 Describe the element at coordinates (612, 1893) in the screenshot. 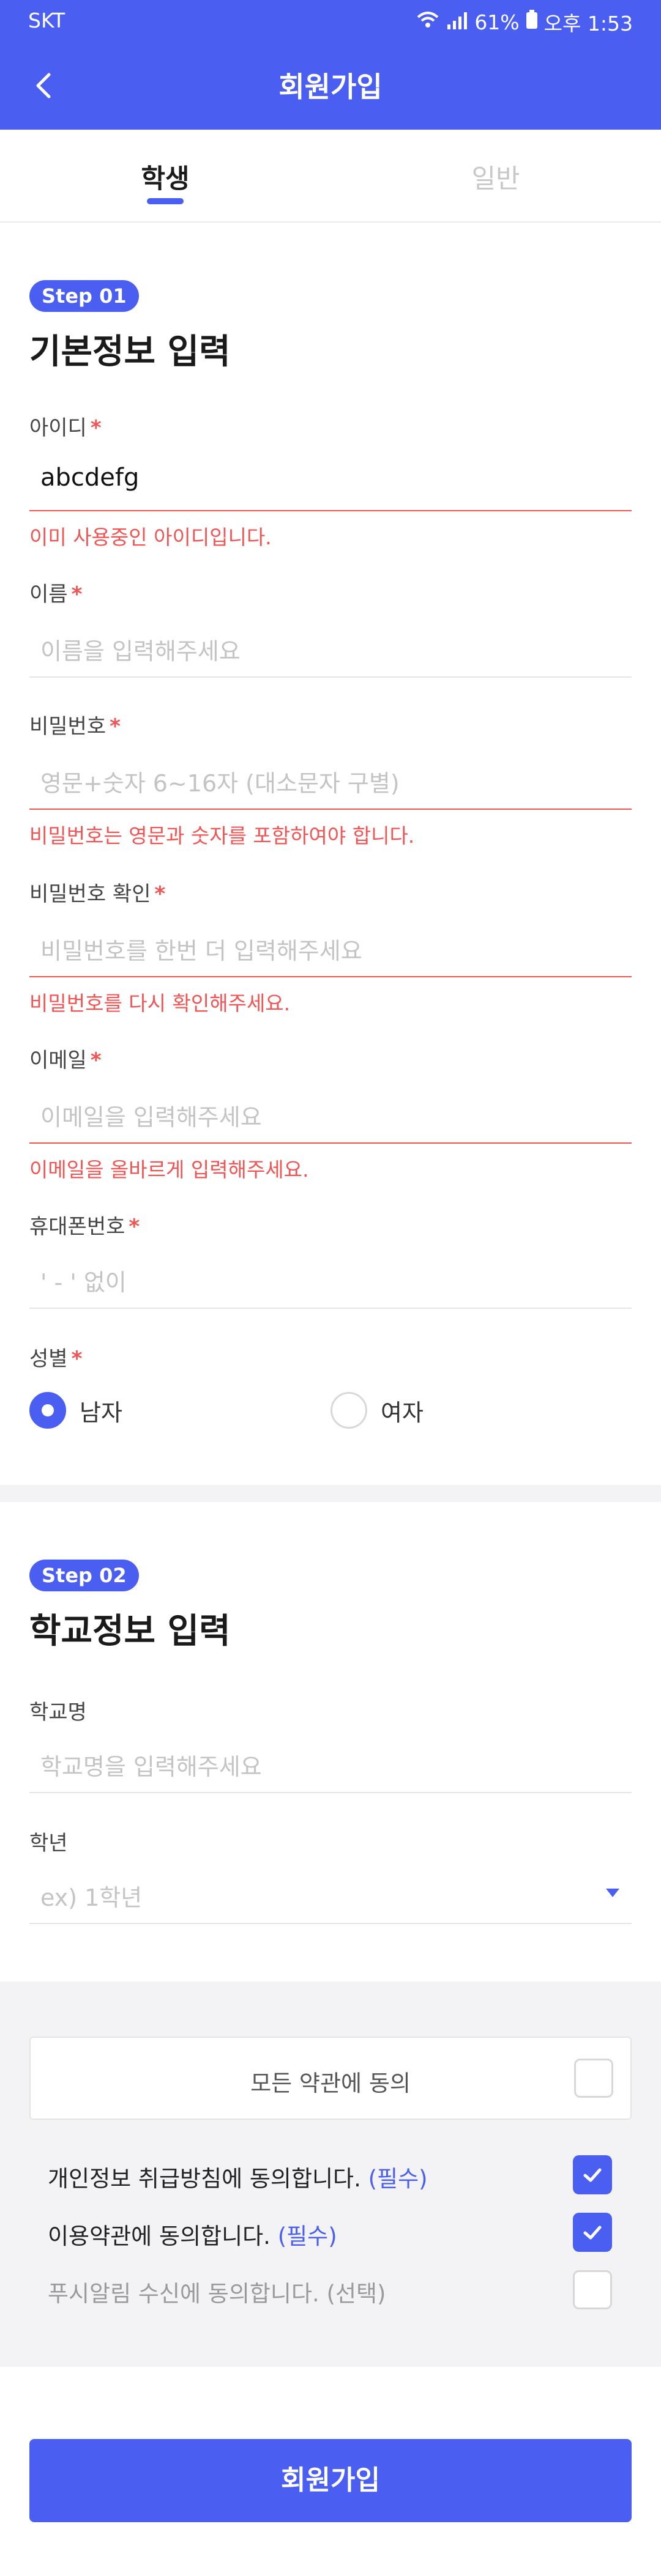

I see `caret-down-icon` at that location.